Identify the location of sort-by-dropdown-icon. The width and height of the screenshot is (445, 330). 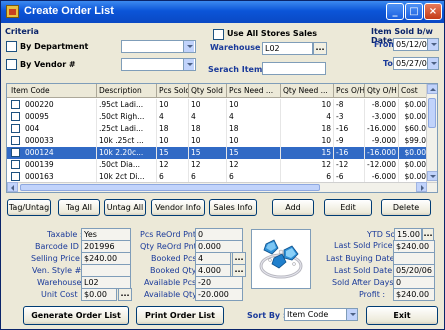
(351, 314).